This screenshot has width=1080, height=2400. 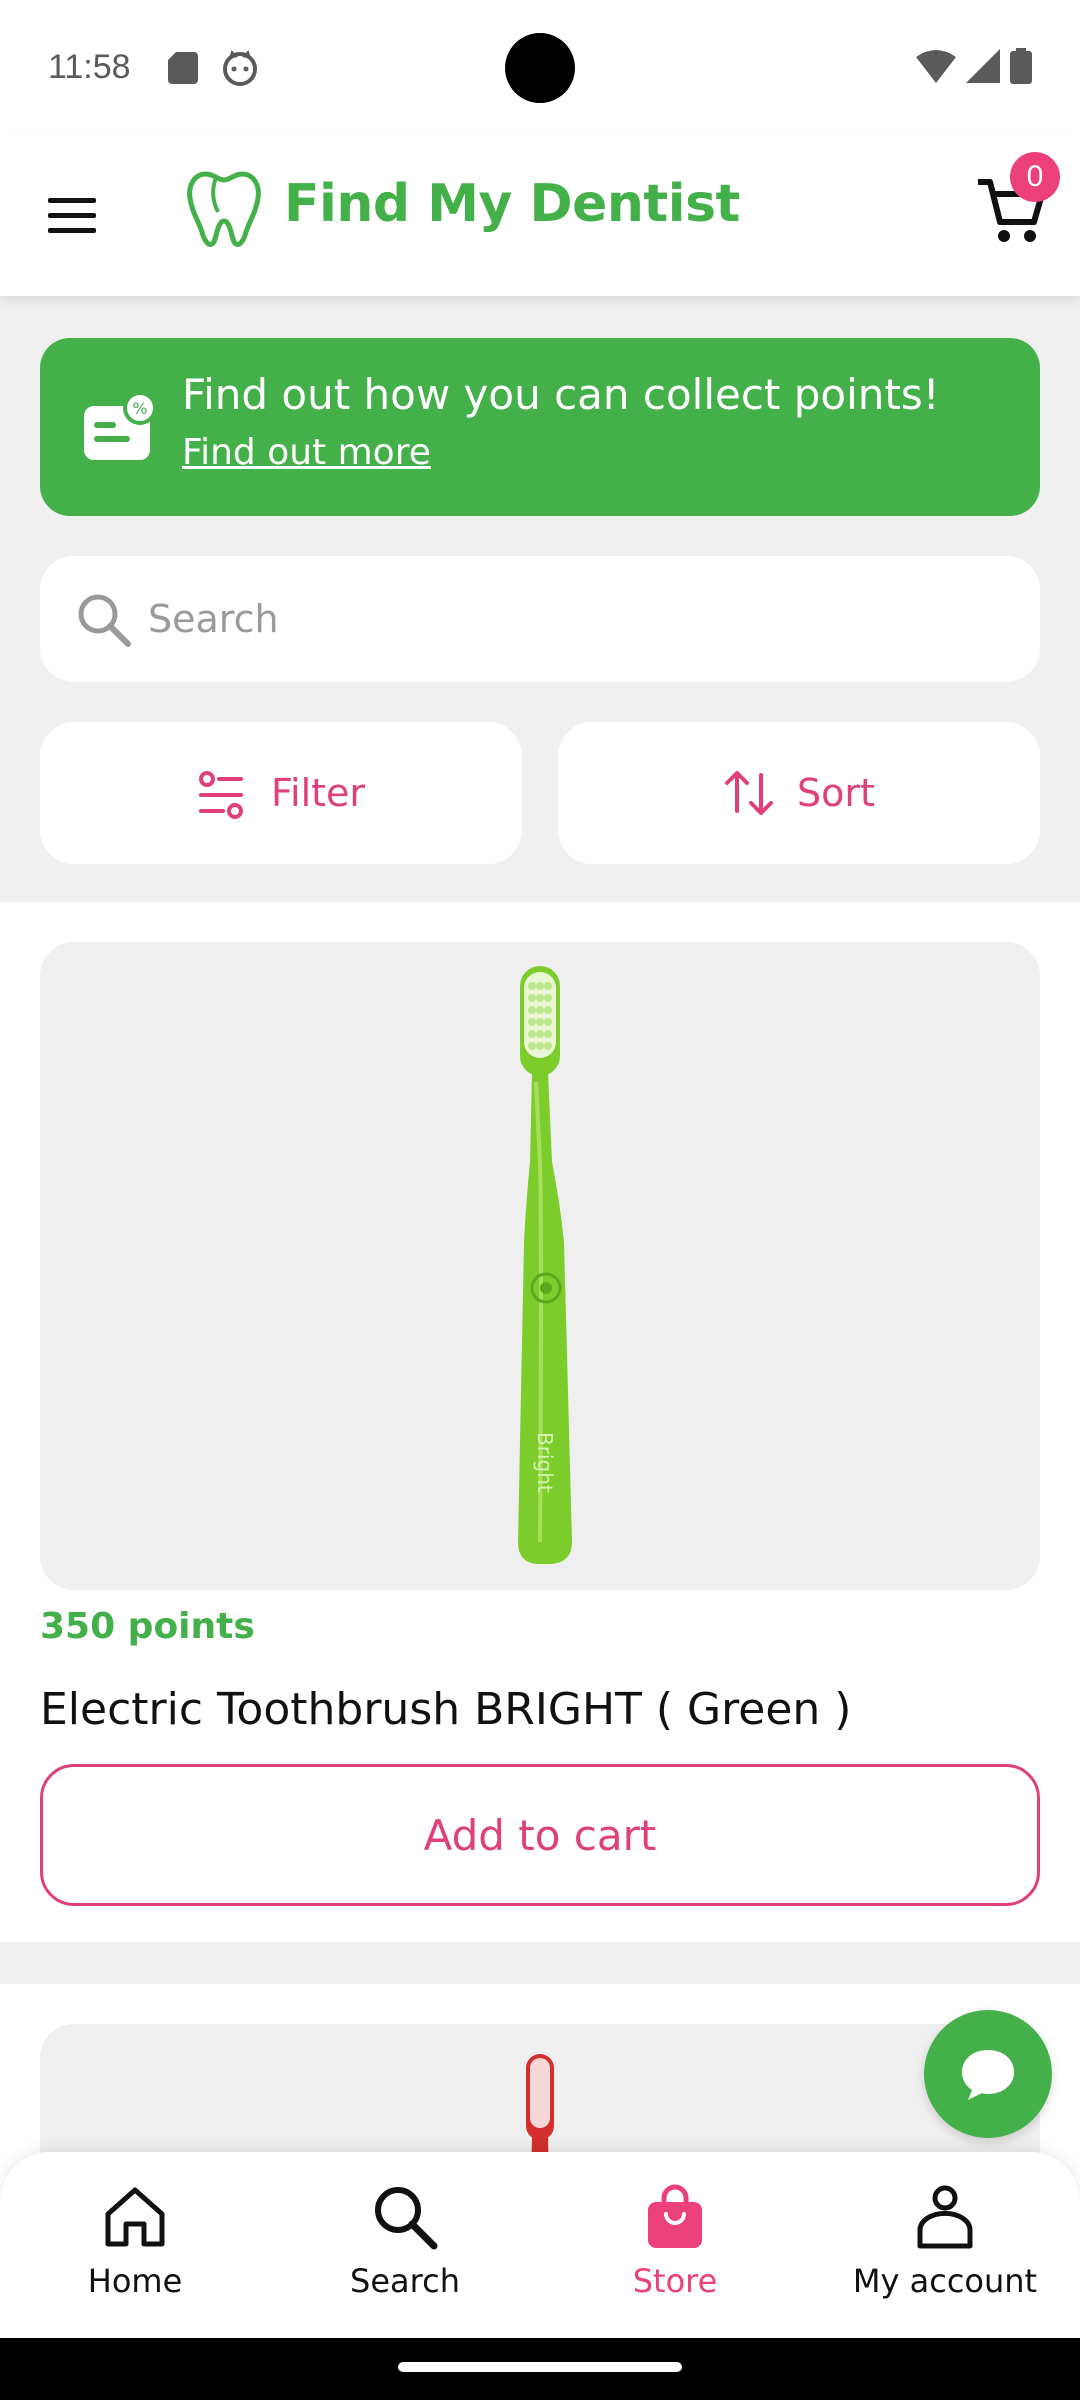 I want to click on nav-my-account: My account, so click(x=945, y=2245).